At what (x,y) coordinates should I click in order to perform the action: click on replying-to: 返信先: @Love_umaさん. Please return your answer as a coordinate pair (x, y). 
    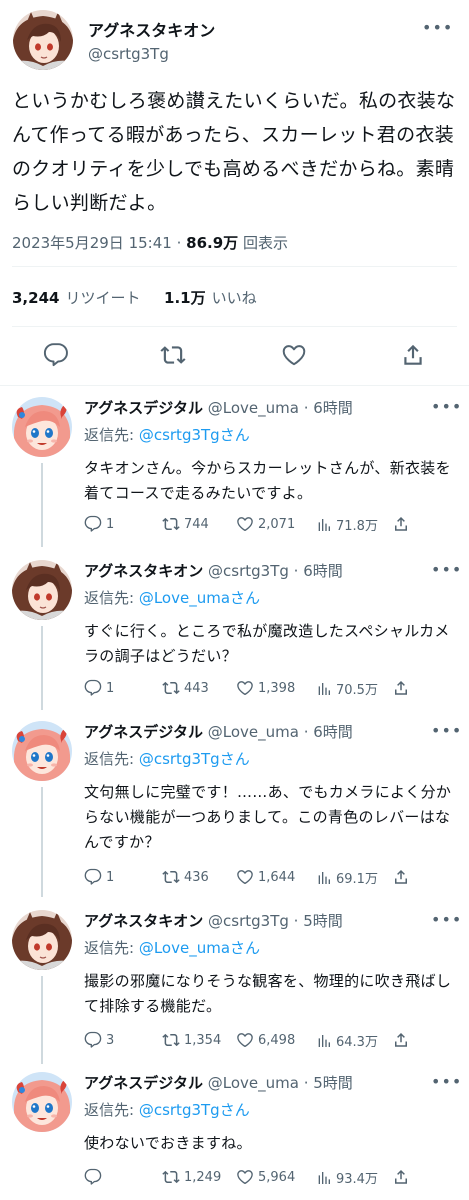
    Looking at the image, I should click on (172, 947).